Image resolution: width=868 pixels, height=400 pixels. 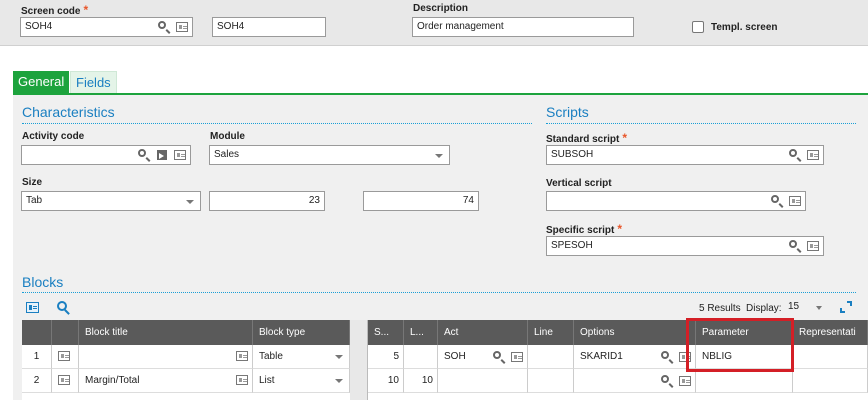 What do you see at coordinates (301, 381) in the screenshot?
I see `block-type-cell: List` at bounding box center [301, 381].